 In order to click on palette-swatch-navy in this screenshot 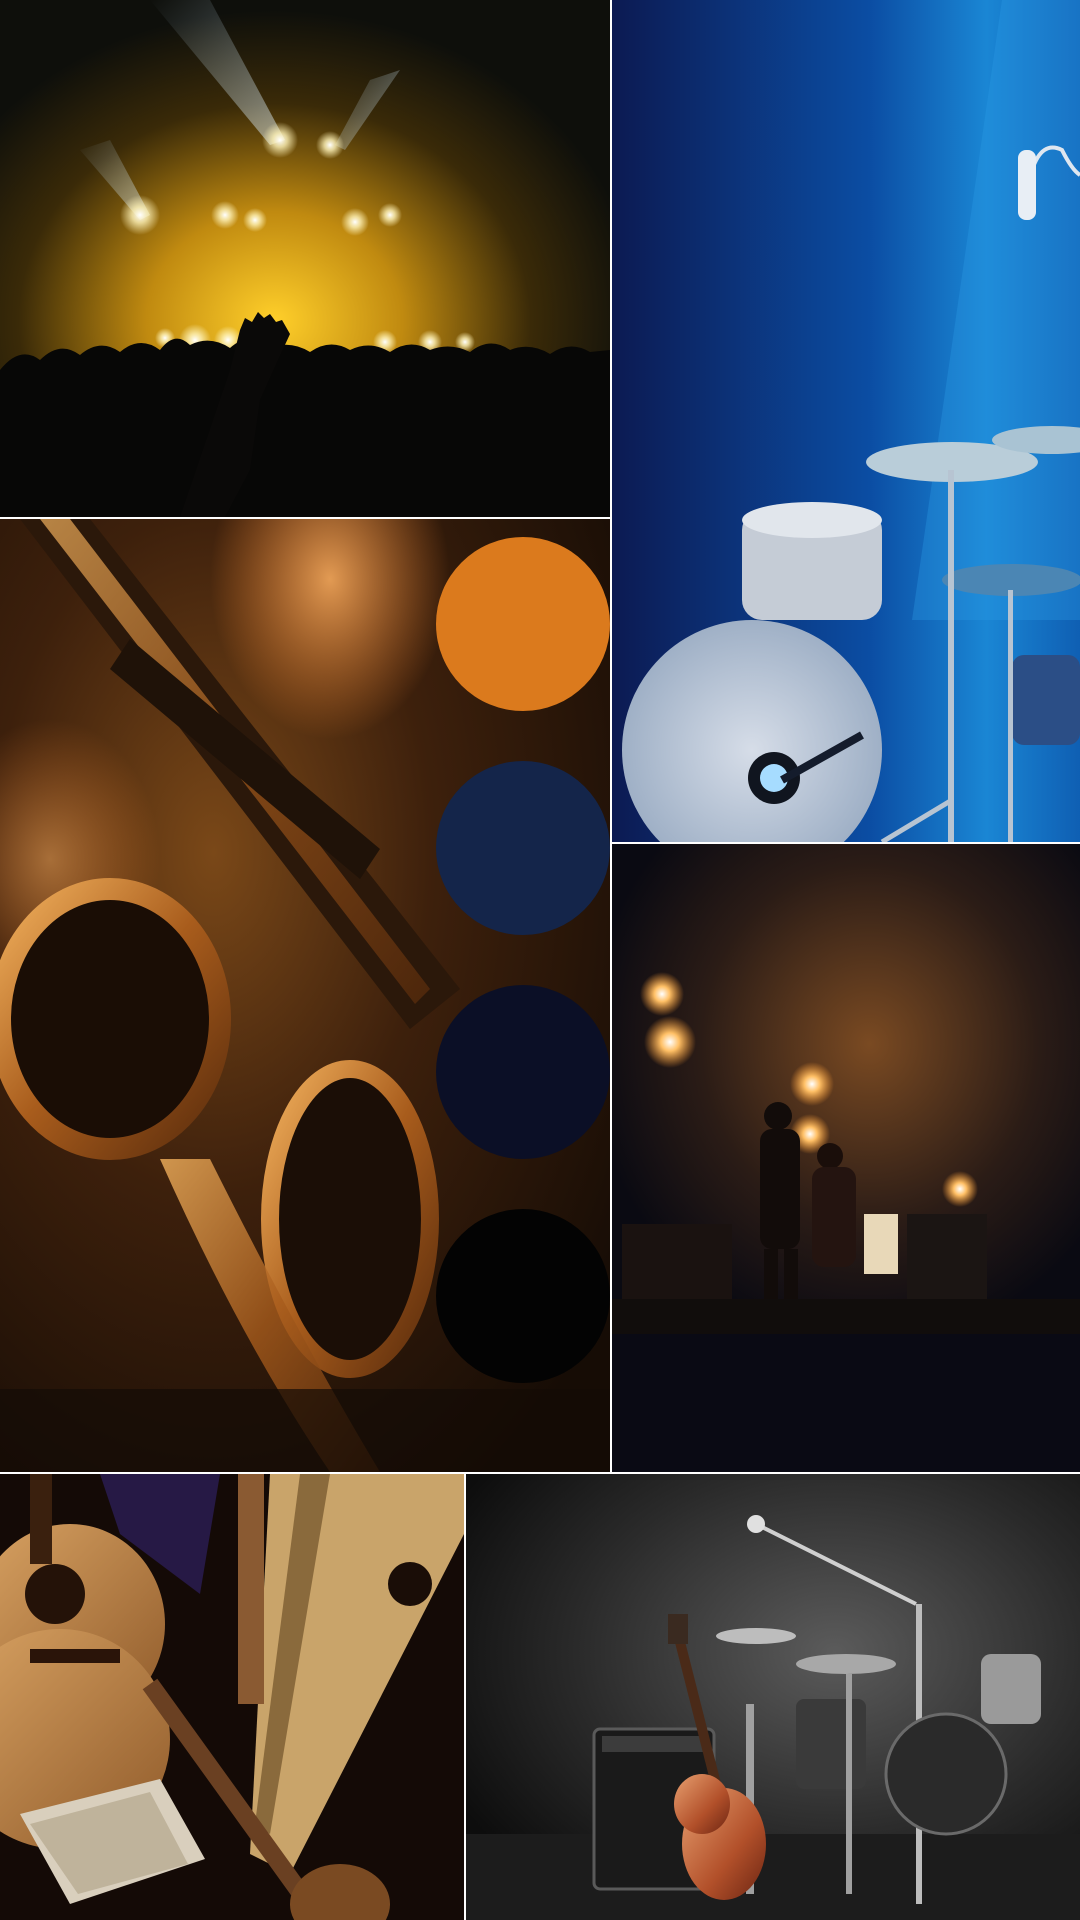, I will do `click(523, 848)`.